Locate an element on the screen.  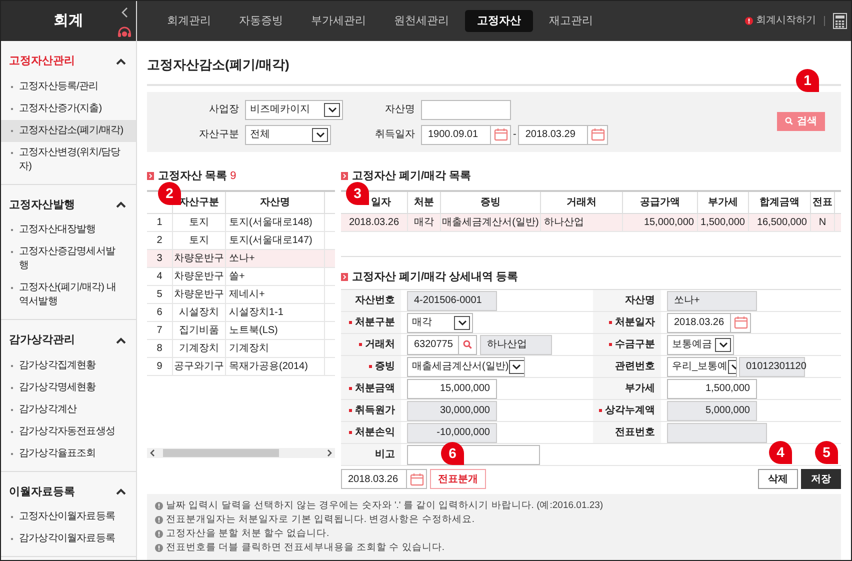
sidebar-item: 고정자산증가(지출) is located at coordinates (68, 109).